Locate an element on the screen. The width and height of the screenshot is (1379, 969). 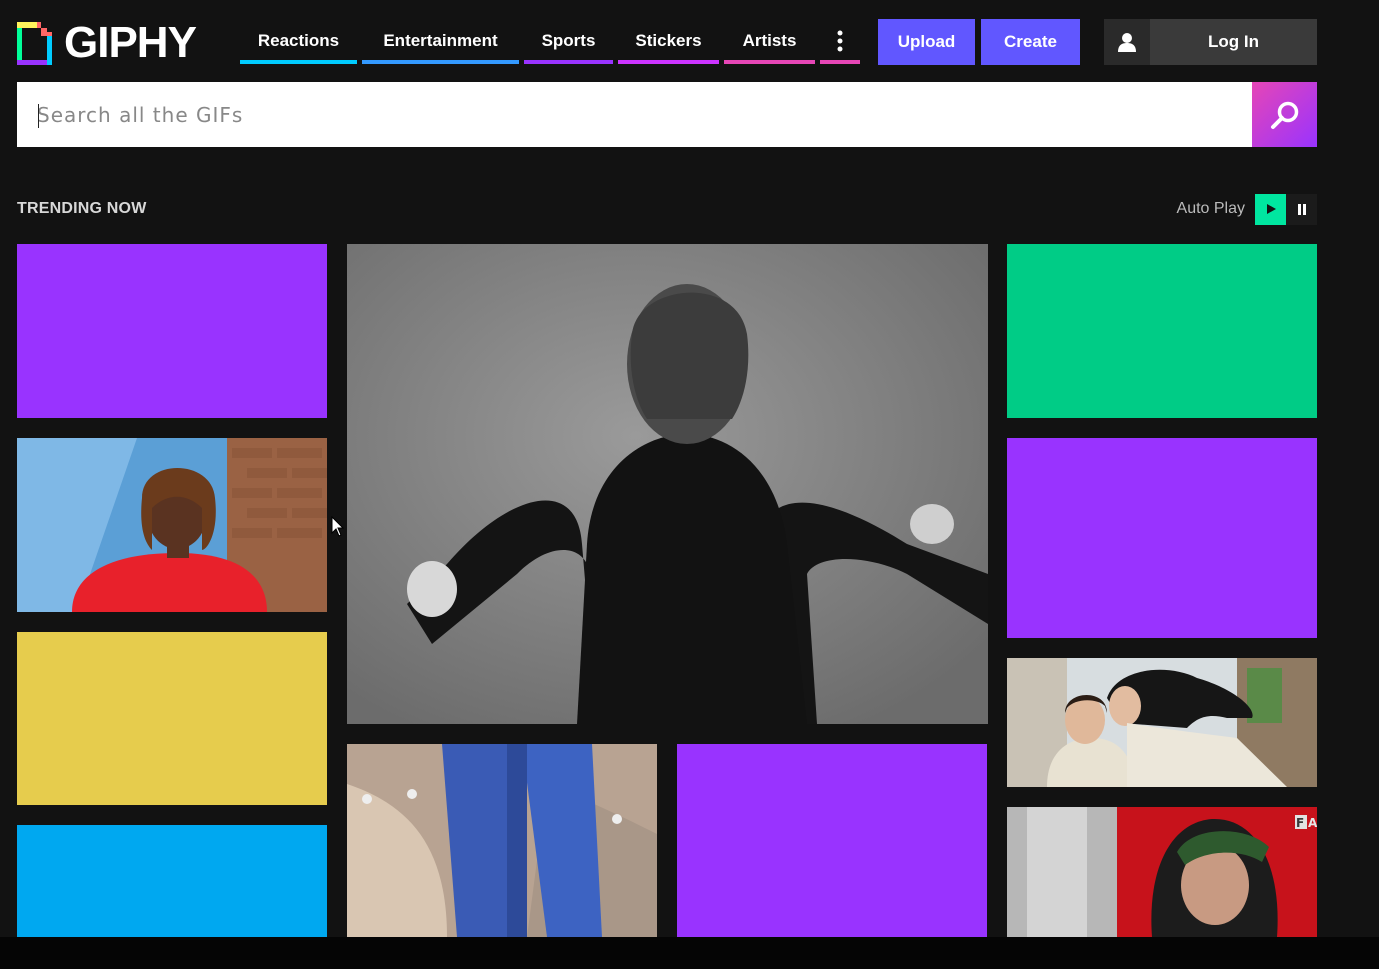
play-icon is located at coordinates (1271, 209).